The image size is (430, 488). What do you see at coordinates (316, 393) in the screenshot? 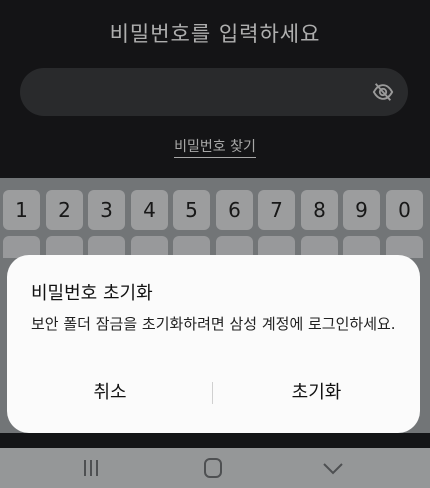
I see `reset-button: 초기화` at bounding box center [316, 393].